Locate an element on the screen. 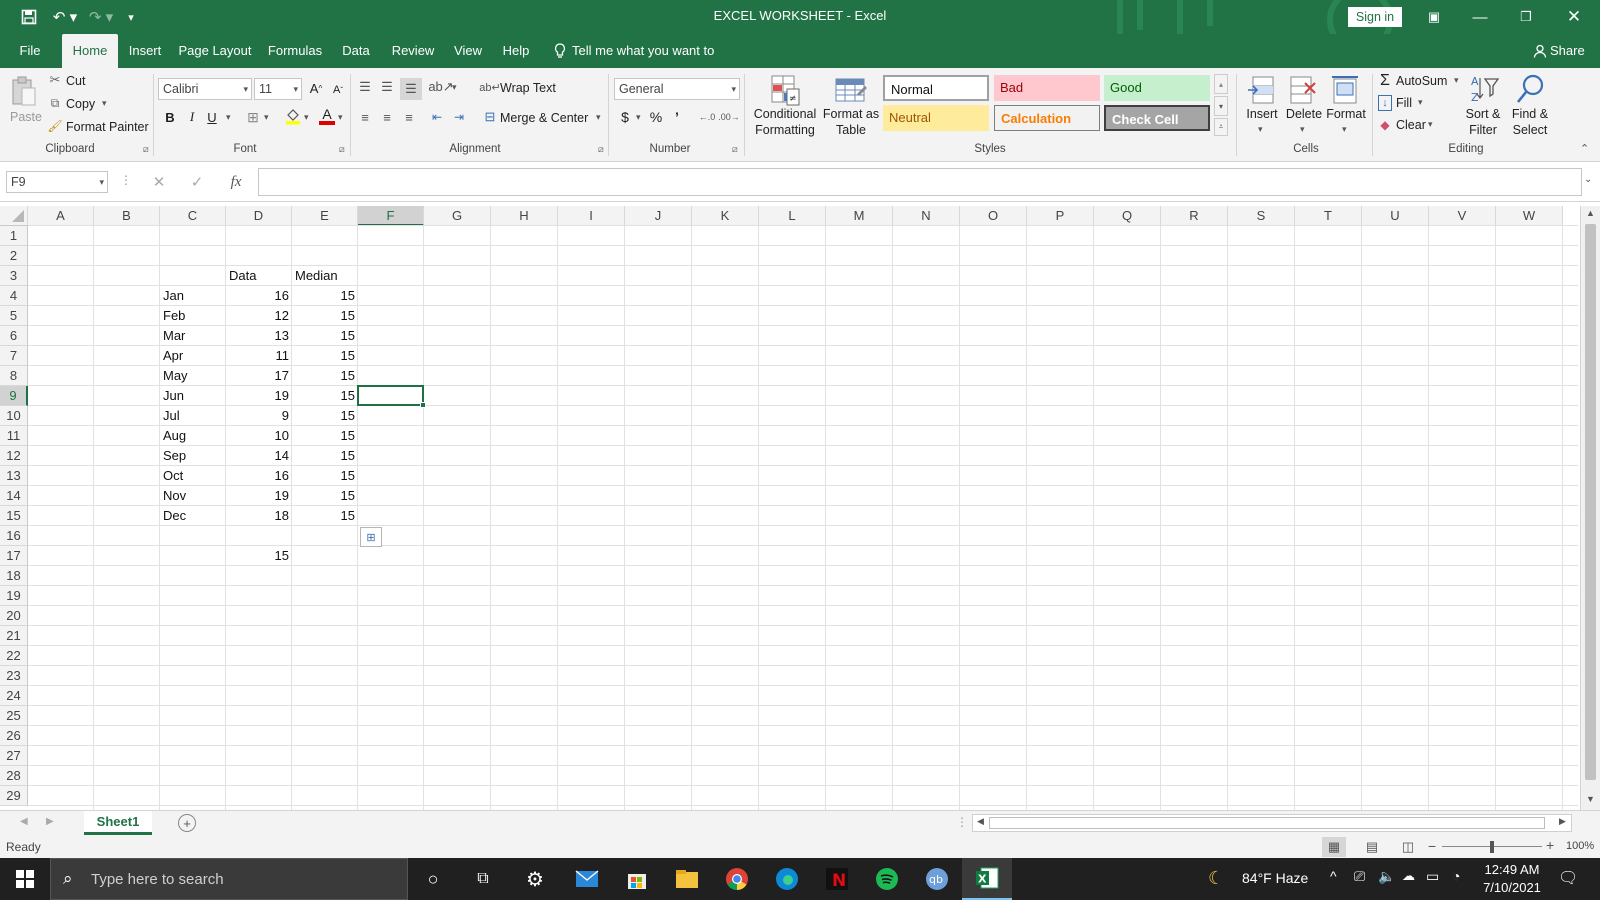  tab-view: View is located at coordinates (468, 51).